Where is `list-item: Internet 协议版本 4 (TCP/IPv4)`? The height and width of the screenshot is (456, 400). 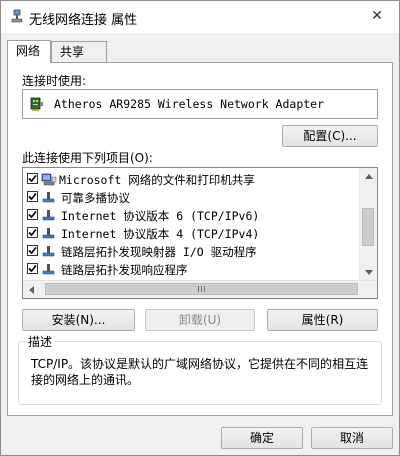
list-item: Internet 协议版本 4 (TCP/IPv4) is located at coordinates (191, 233).